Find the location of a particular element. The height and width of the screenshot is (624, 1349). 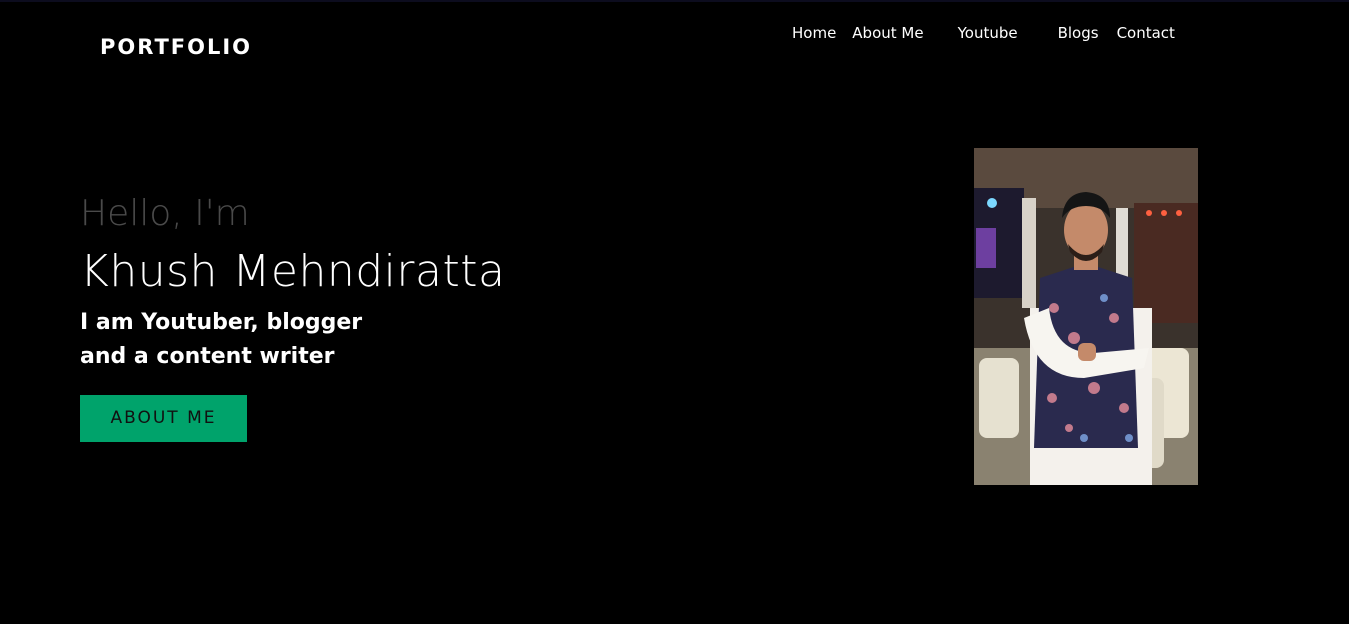

site-logo: PORTFOLIO is located at coordinates (176, 47).